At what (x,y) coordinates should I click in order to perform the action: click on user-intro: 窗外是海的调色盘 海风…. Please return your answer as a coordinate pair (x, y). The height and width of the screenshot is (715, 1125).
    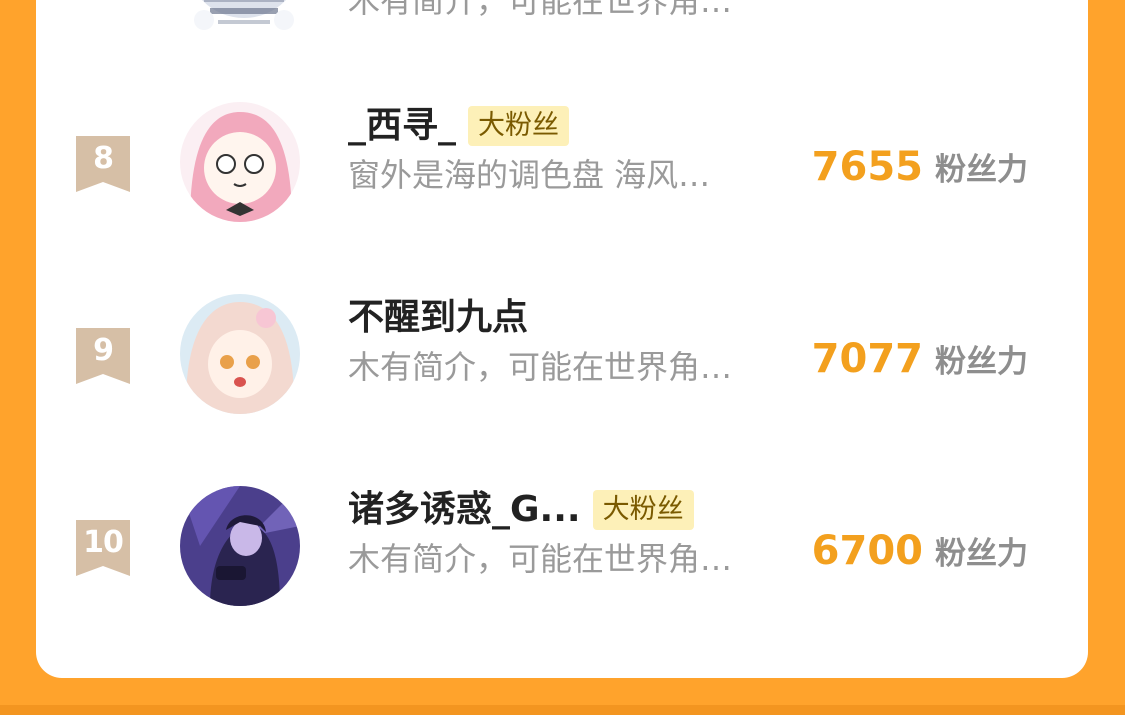
    Looking at the image, I should click on (529, 175).